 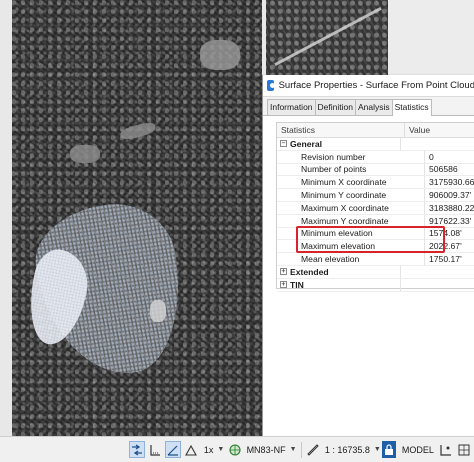 I want to click on polar-icon, so click(x=191, y=449).